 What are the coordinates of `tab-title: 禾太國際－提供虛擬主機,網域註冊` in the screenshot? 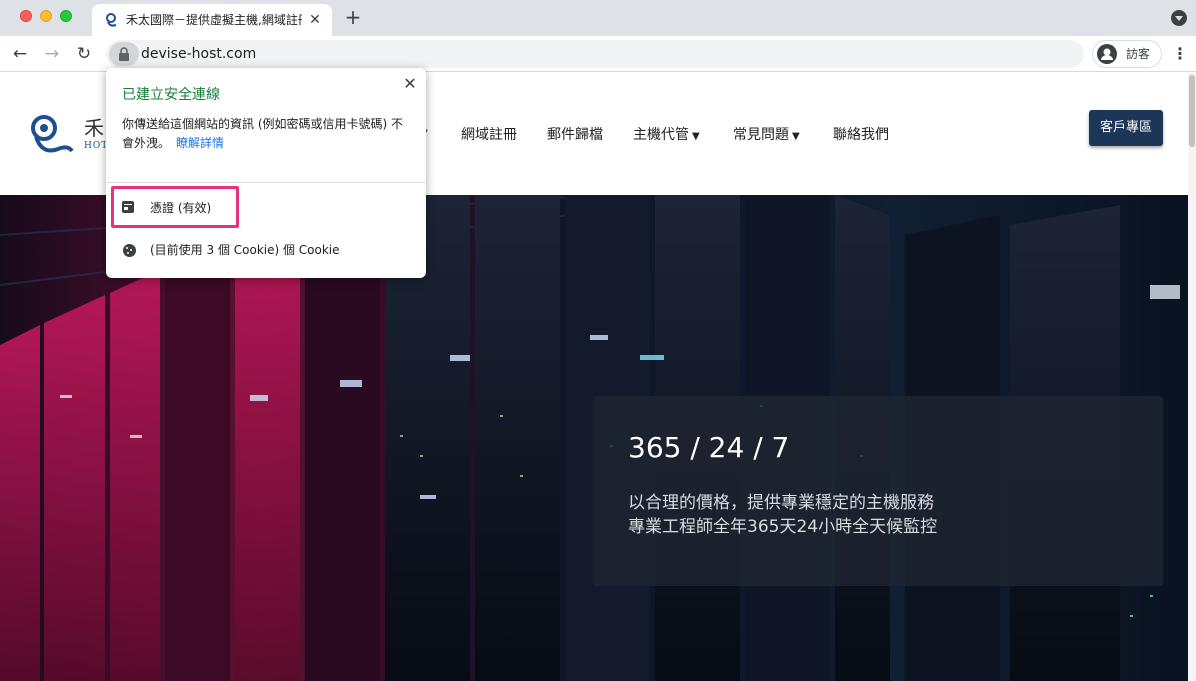 It's located at (214, 20).